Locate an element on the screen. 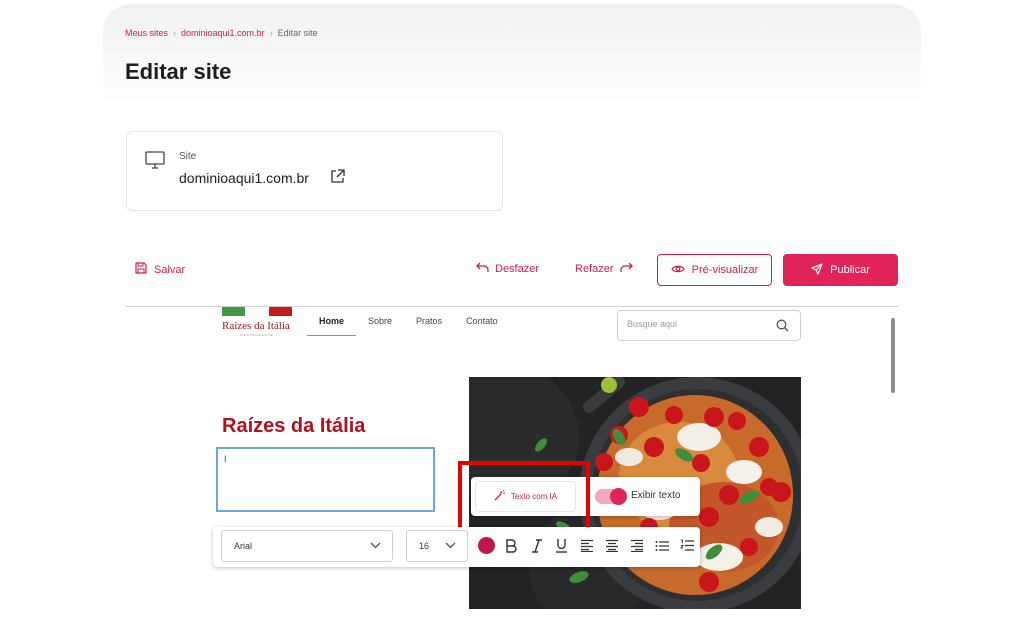 Image resolution: width=1024 pixels, height=625 pixels. nav-item-sobre: Sobre is located at coordinates (380, 326).